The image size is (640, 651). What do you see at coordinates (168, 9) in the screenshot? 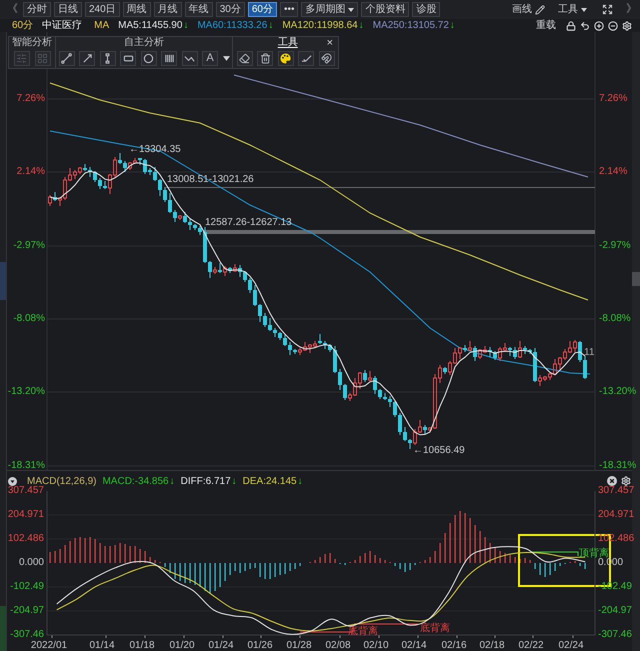
I see `period-tab: 月线` at bounding box center [168, 9].